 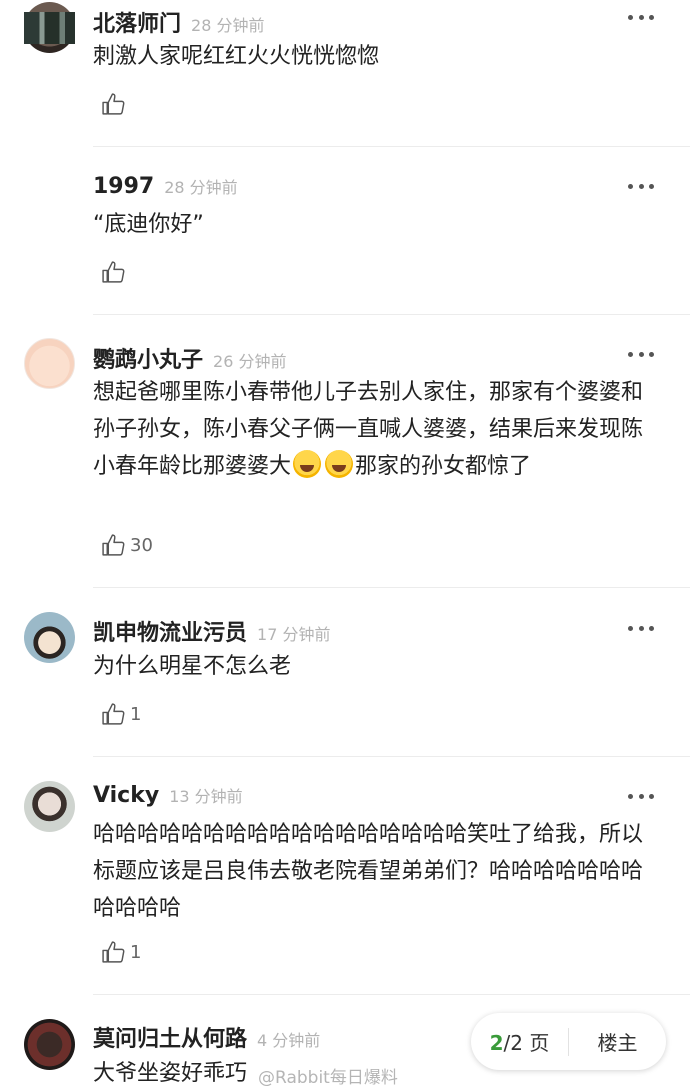 I want to click on comment-author: Vicky 13 分钟前, so click(x=168, y=795).